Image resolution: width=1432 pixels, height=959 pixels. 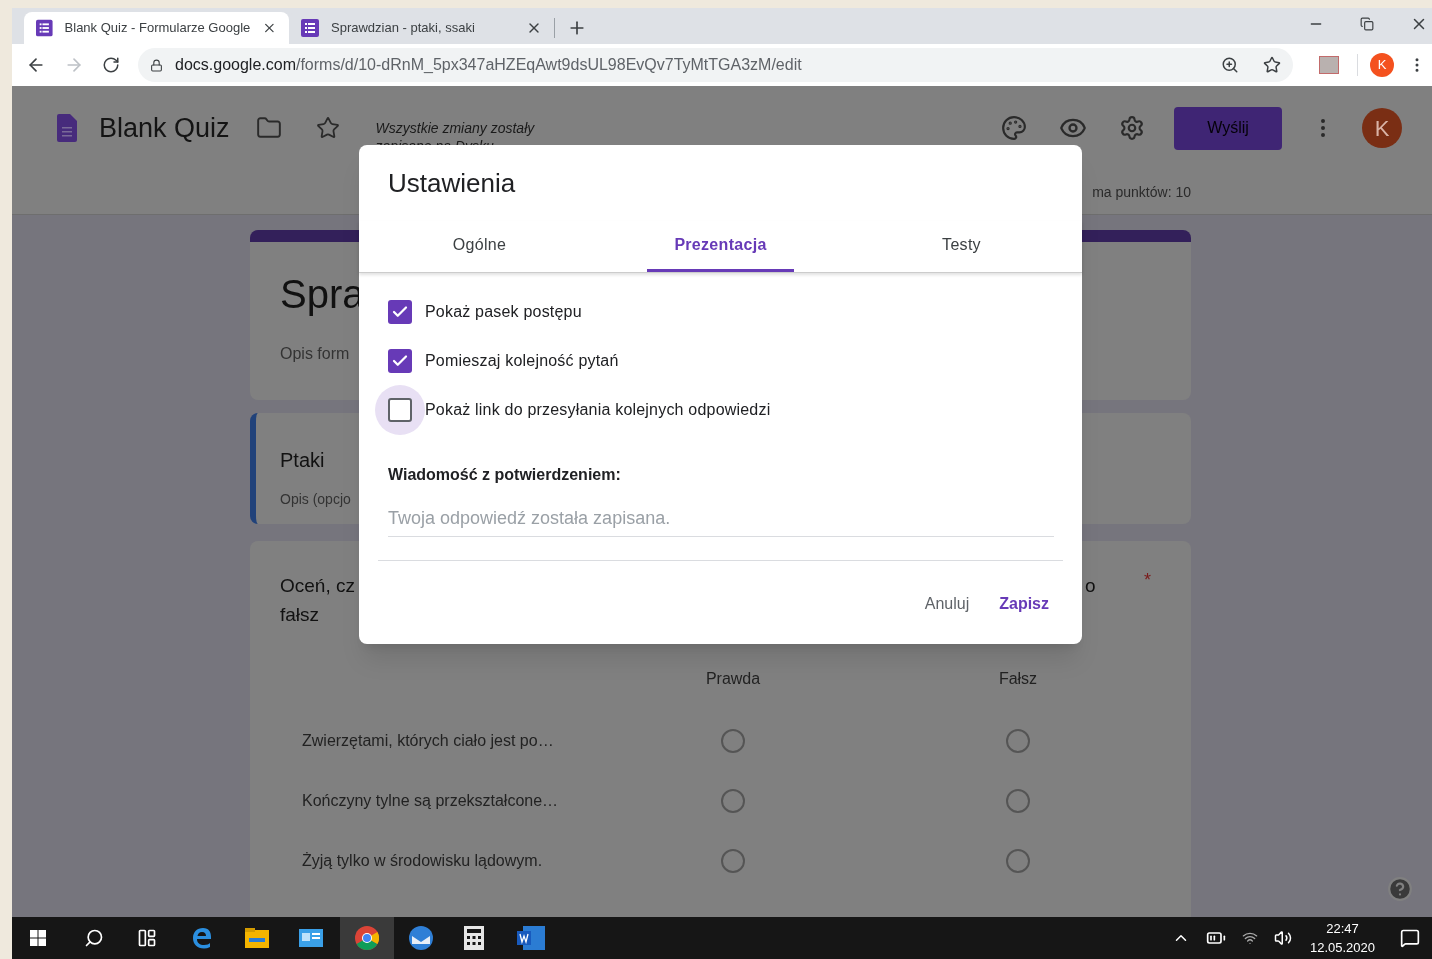 What do you see at coordinates (1282, 938) in the screenshot?
I see `volume-icon` at bounding box center [1282, 938].